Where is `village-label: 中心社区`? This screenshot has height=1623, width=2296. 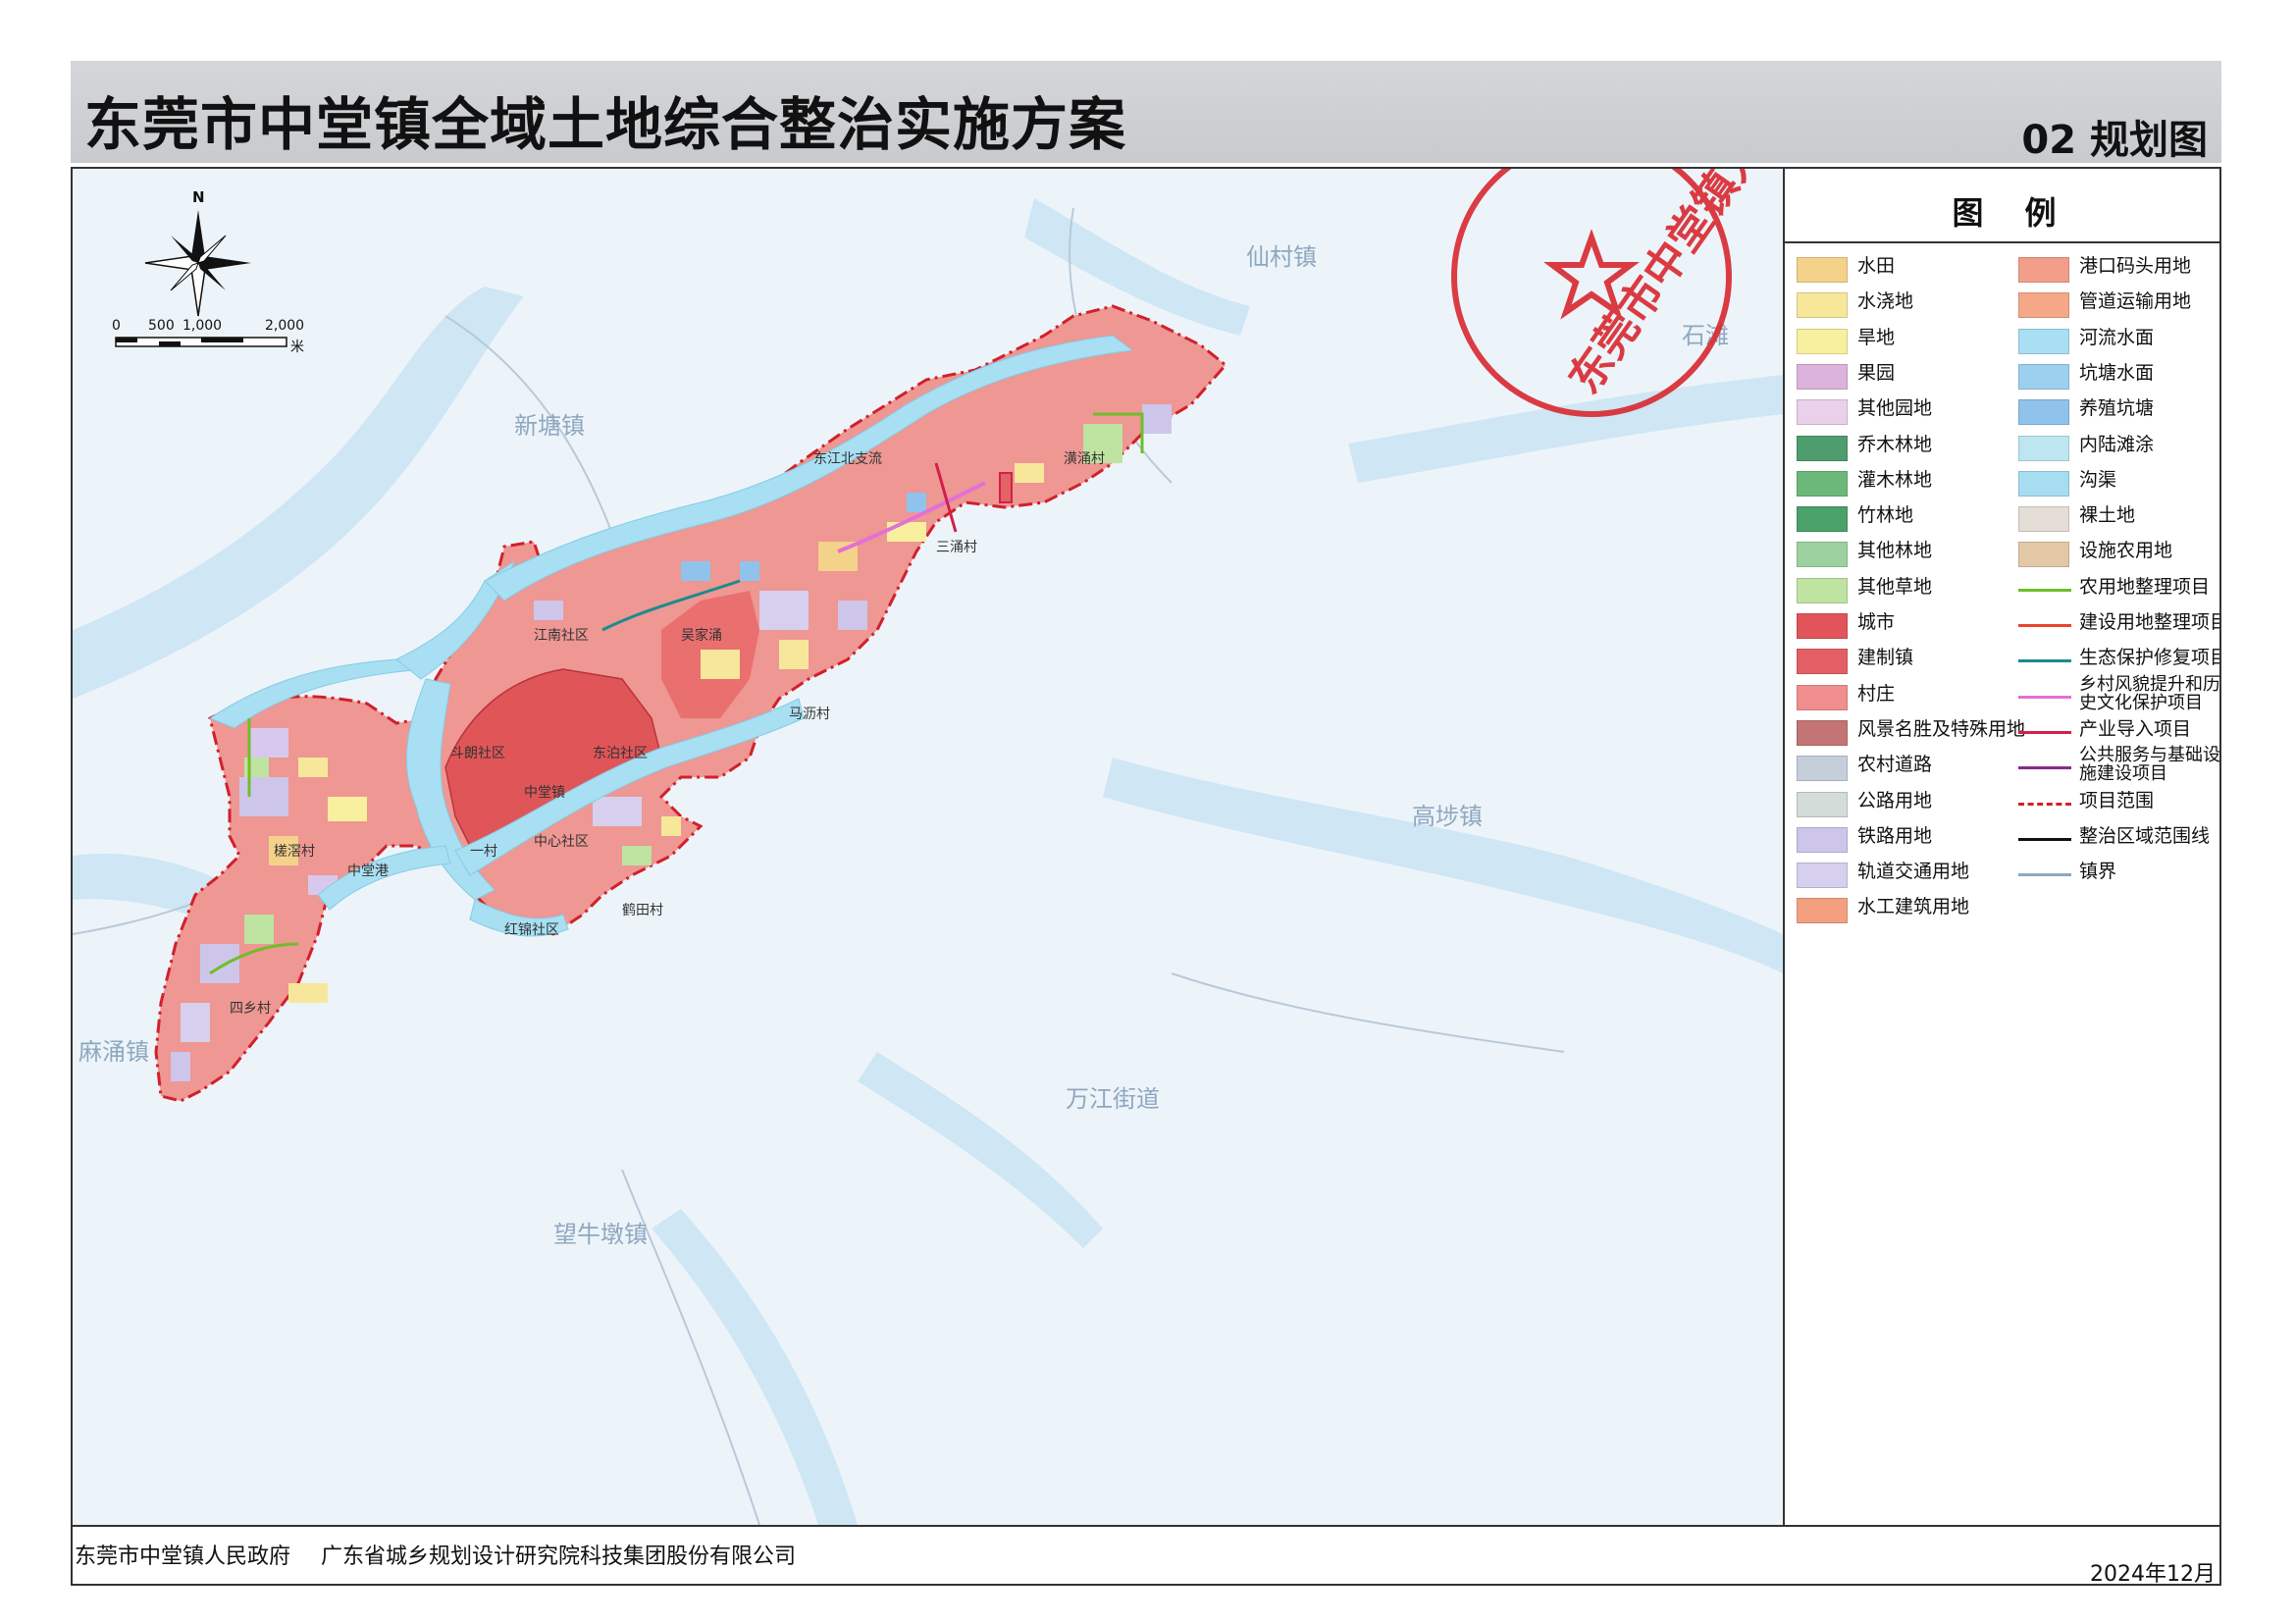 village-label: 中心社区 is located at coordinates (561, 842).